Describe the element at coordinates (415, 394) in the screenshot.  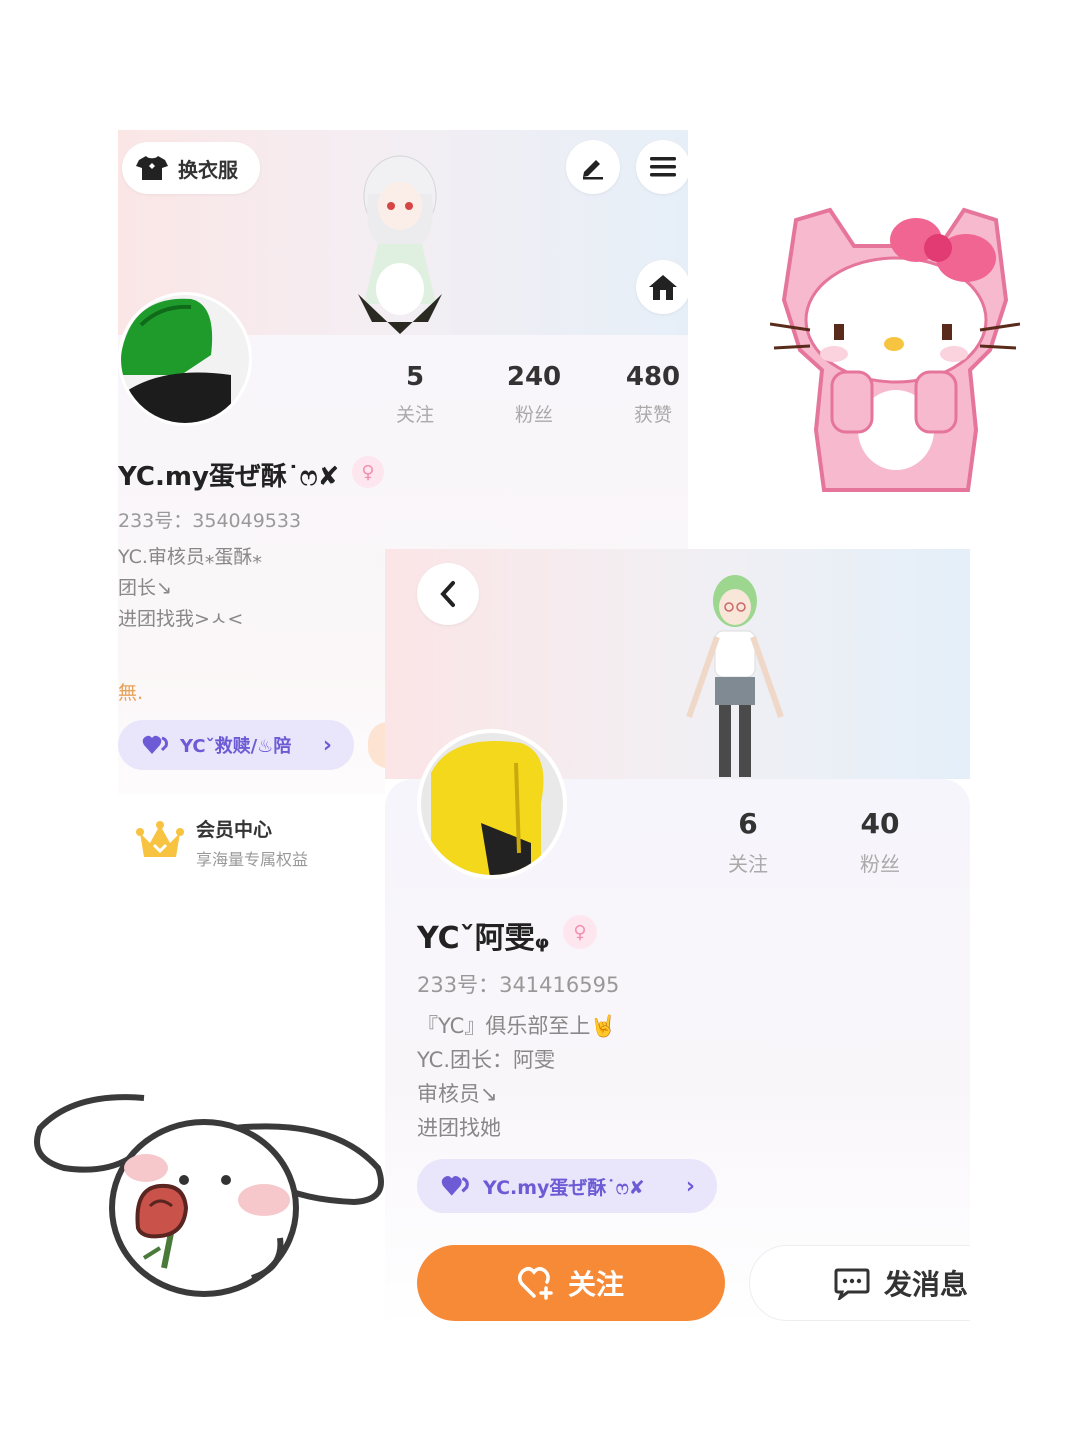
I see `stat-following: 5 关注` at that location.